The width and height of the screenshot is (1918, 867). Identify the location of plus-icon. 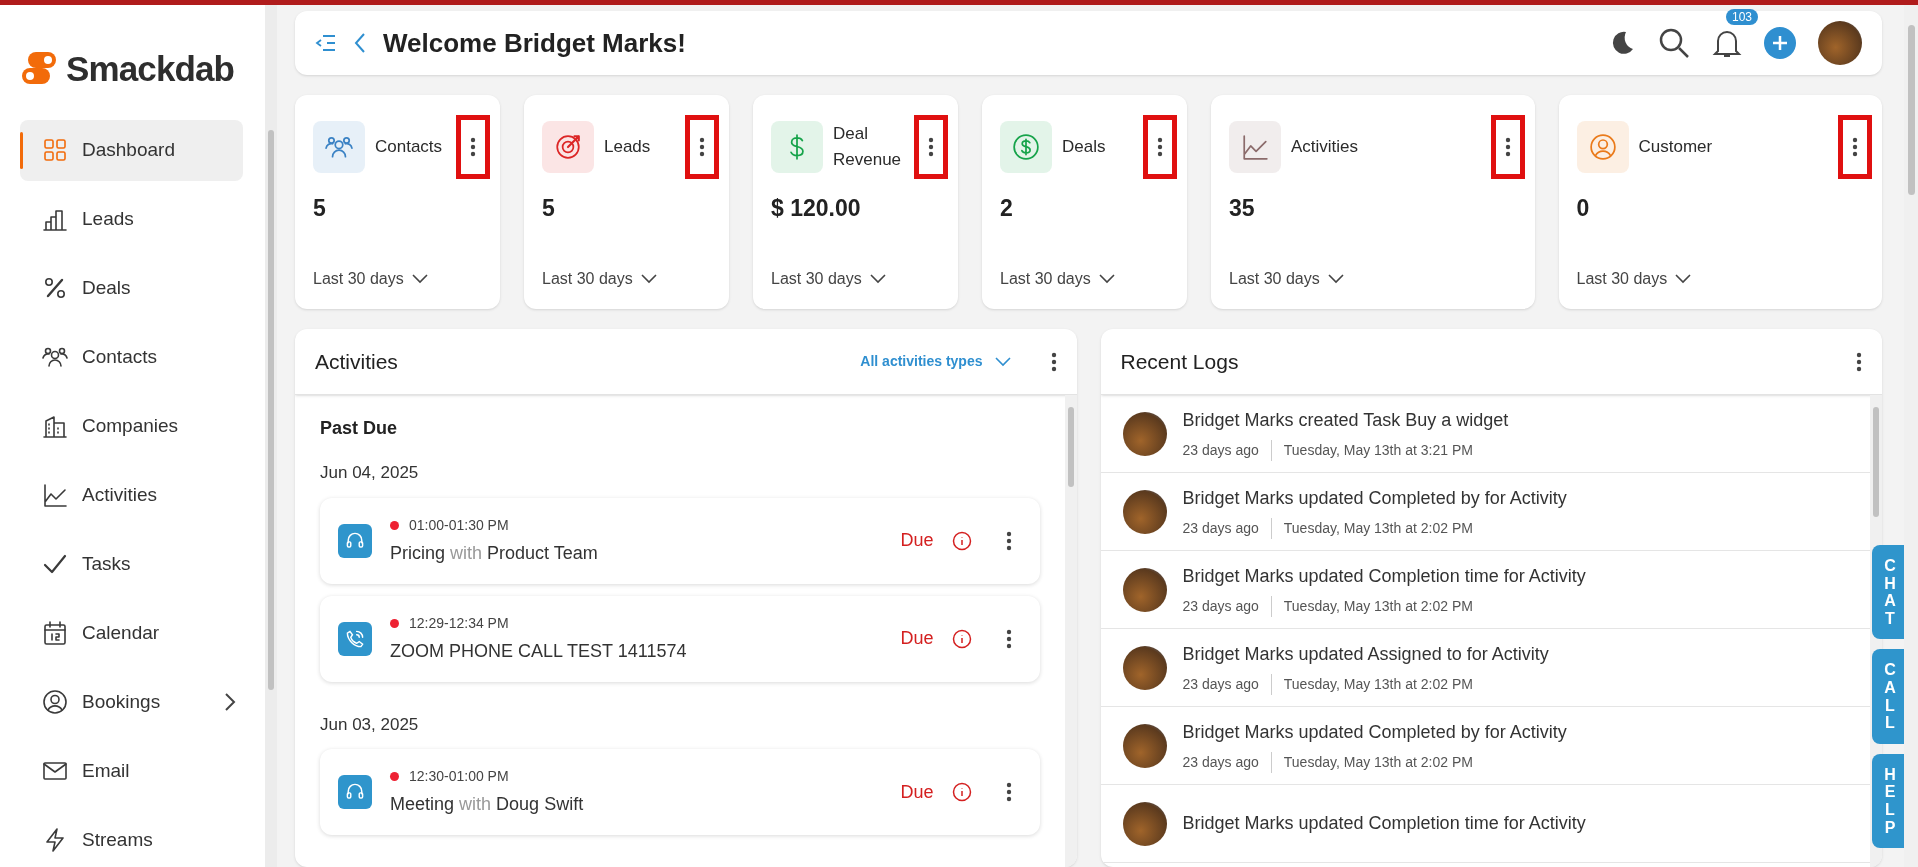
(1780, 43).